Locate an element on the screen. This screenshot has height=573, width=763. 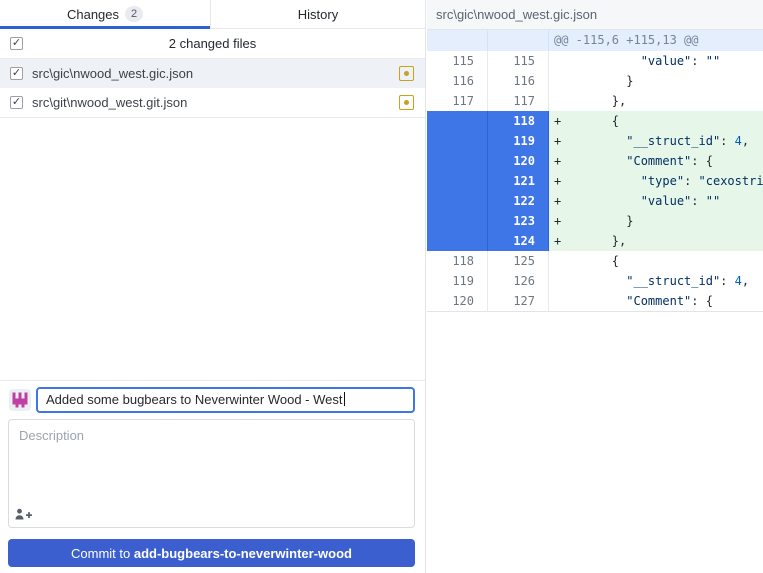
diff-row: 118 125 { is located at coordinates (595, 261).